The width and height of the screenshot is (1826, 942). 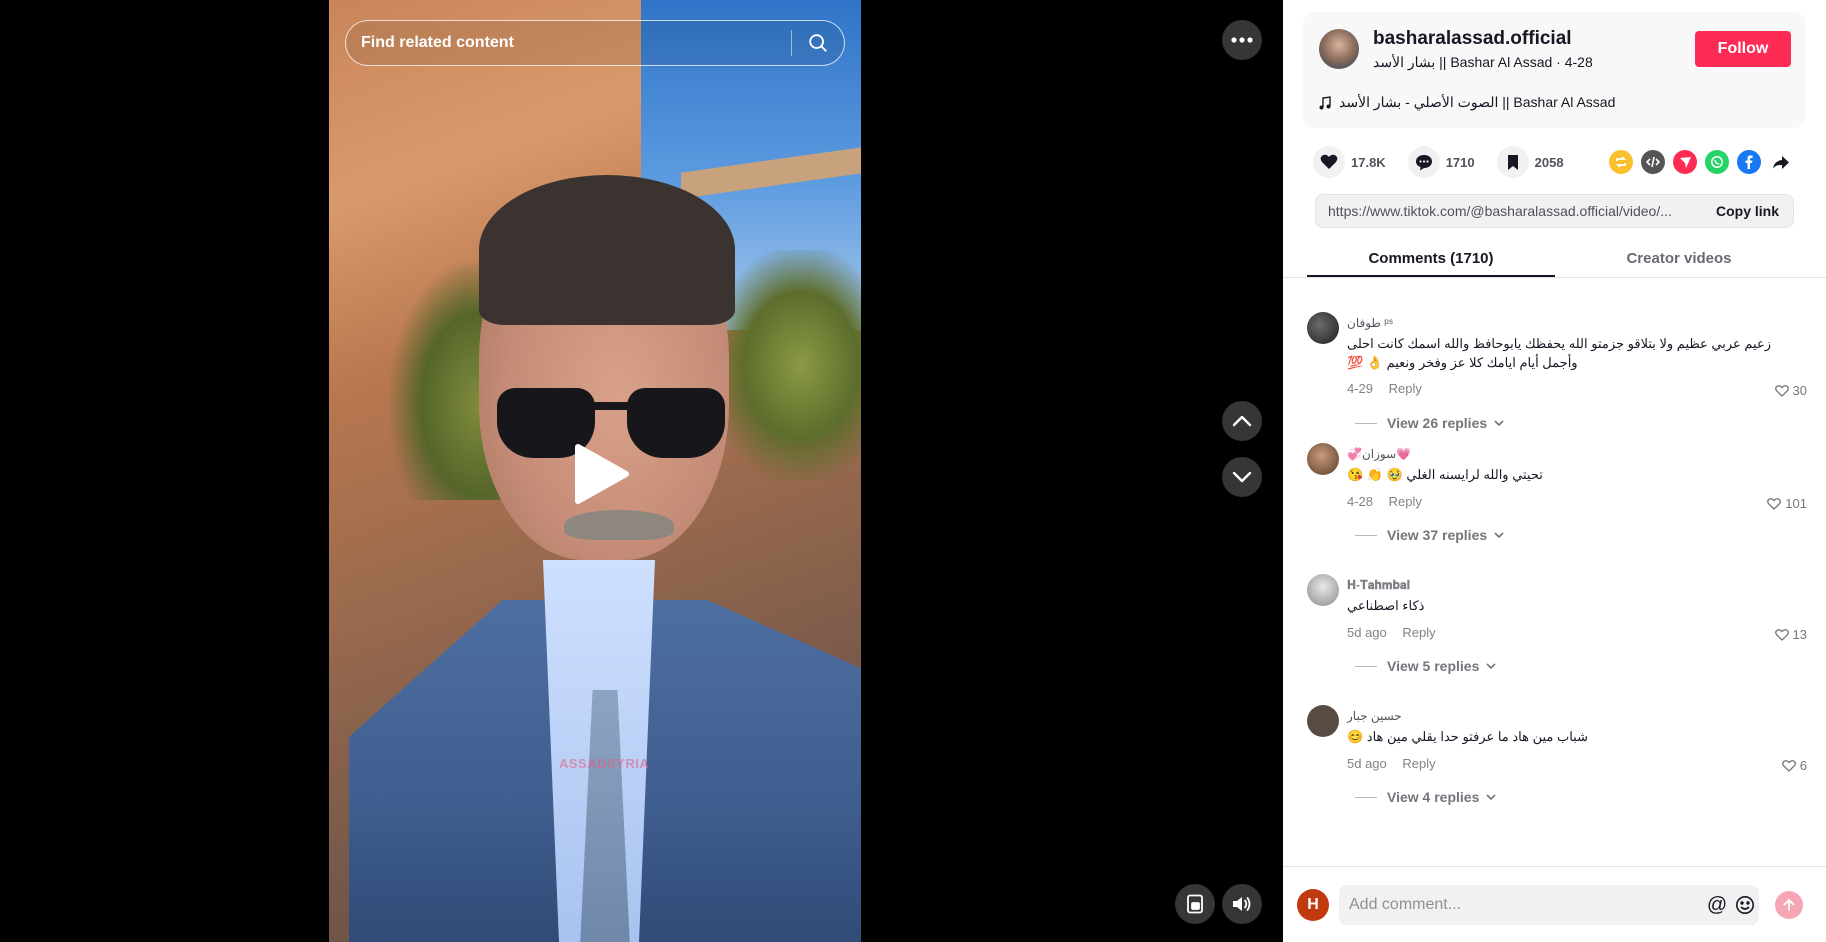 I want to click on comment-meta: 4-29 Reply, so click(x=1384, y=388).